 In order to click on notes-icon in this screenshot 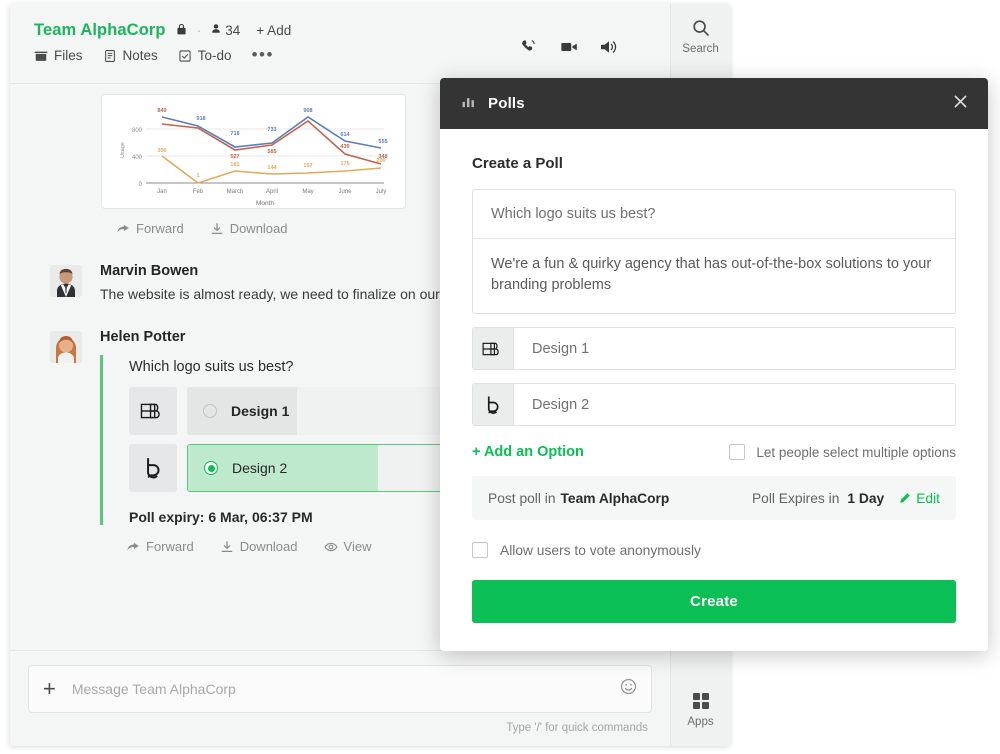, I will do `click(109, 55)`.